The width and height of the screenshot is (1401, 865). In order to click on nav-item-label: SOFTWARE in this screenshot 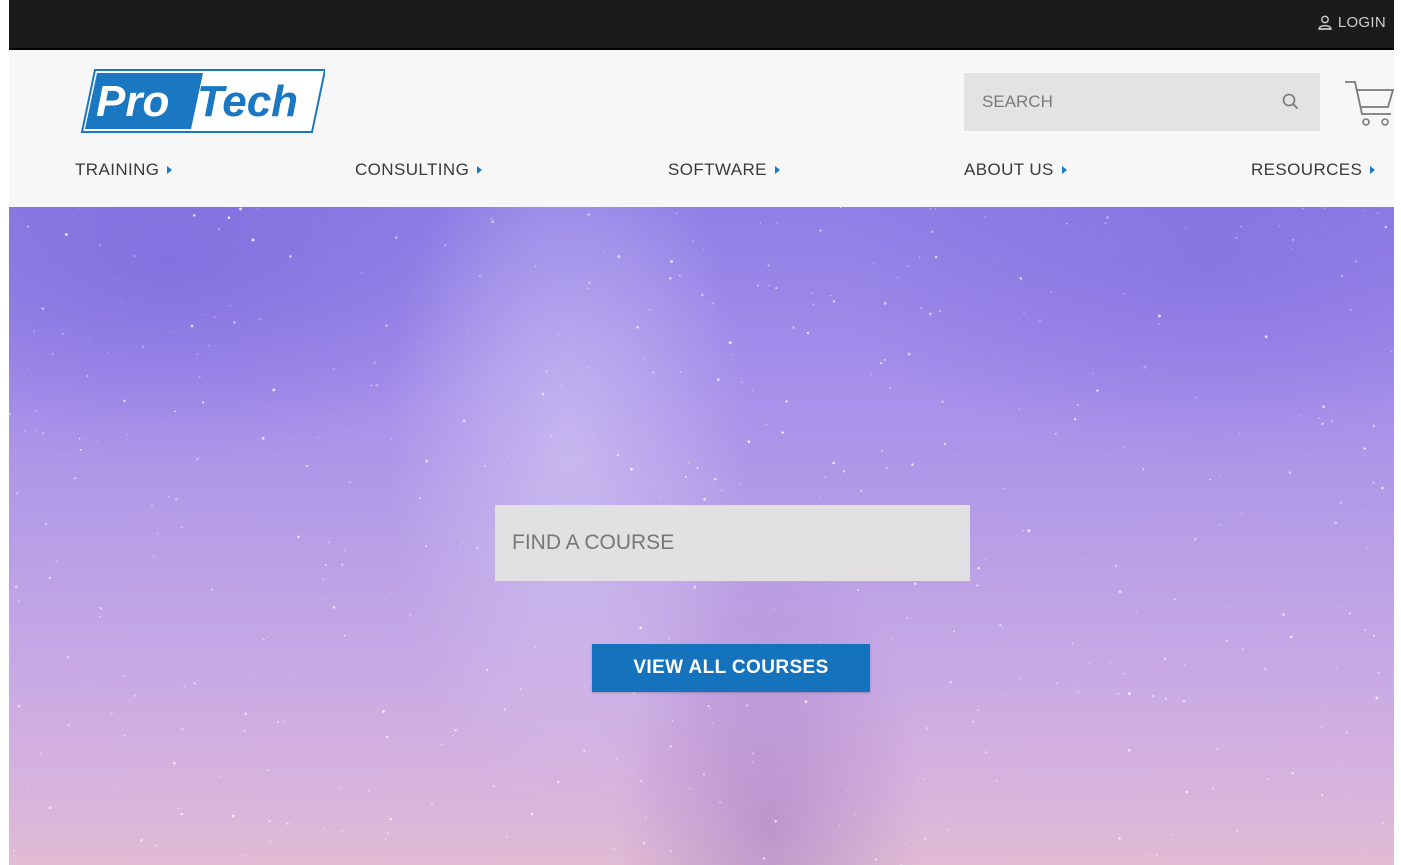, I will do `click(717, 169)`.